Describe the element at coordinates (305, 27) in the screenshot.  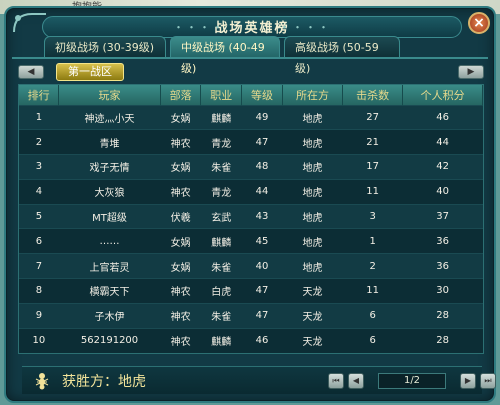
I see `title-dots-right: ・・・・` at that location.